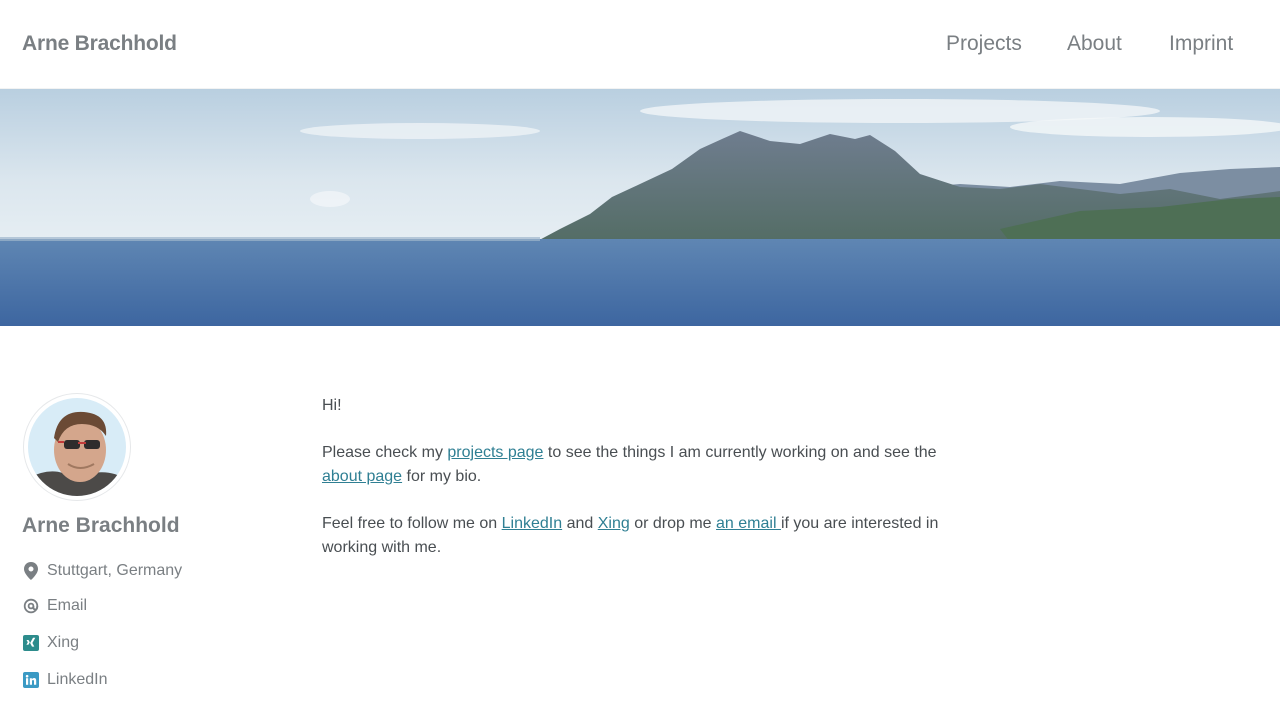 The width and height of the screenshot is (1280, 720). I want to click on email-link: Email, so click(54, 606).